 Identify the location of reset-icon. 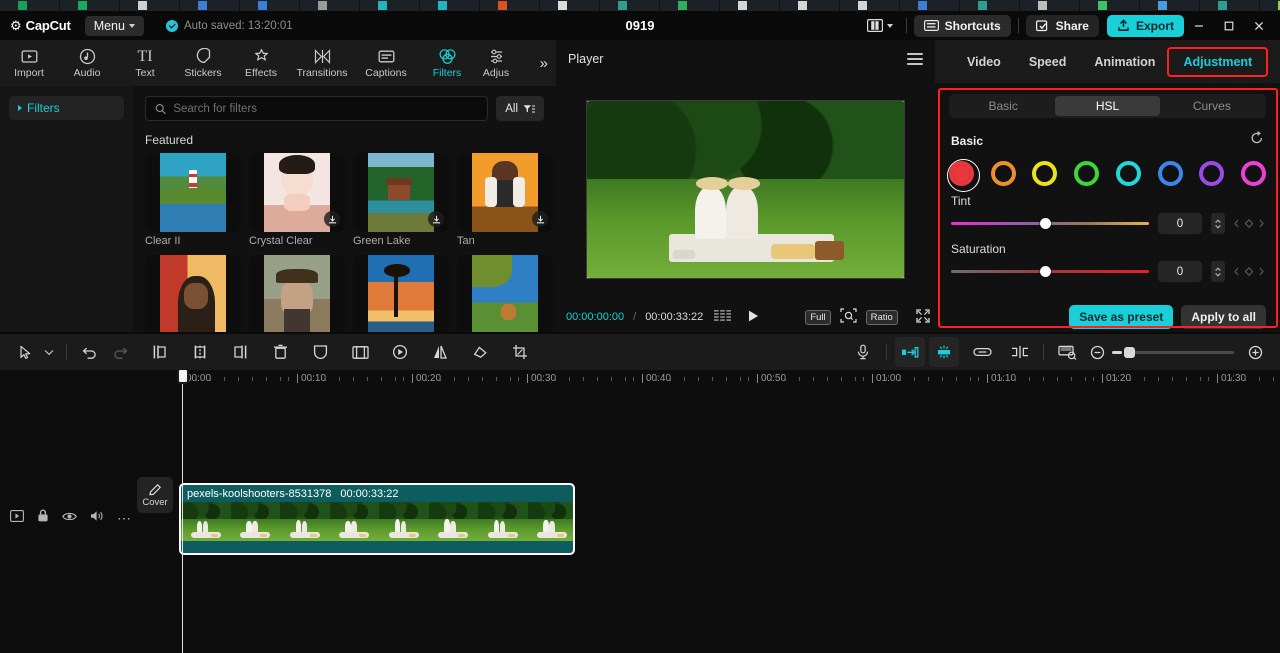
(1257, 140).